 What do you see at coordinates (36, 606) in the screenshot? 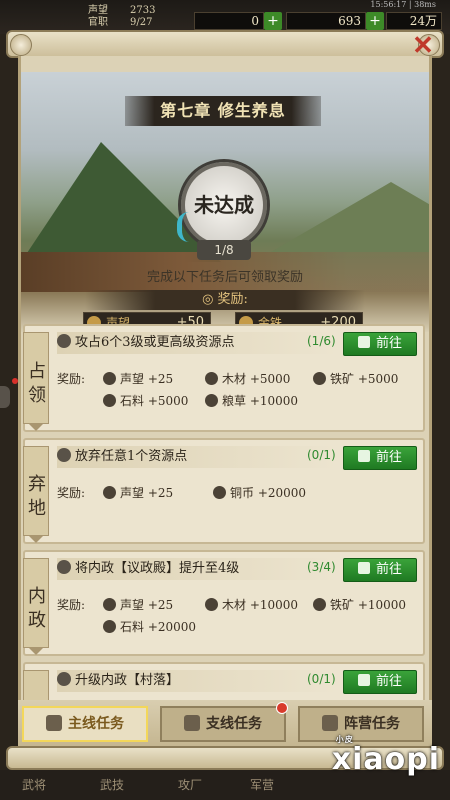
I see `quest-category-tag: 内政` at bounding box center [36, 606].